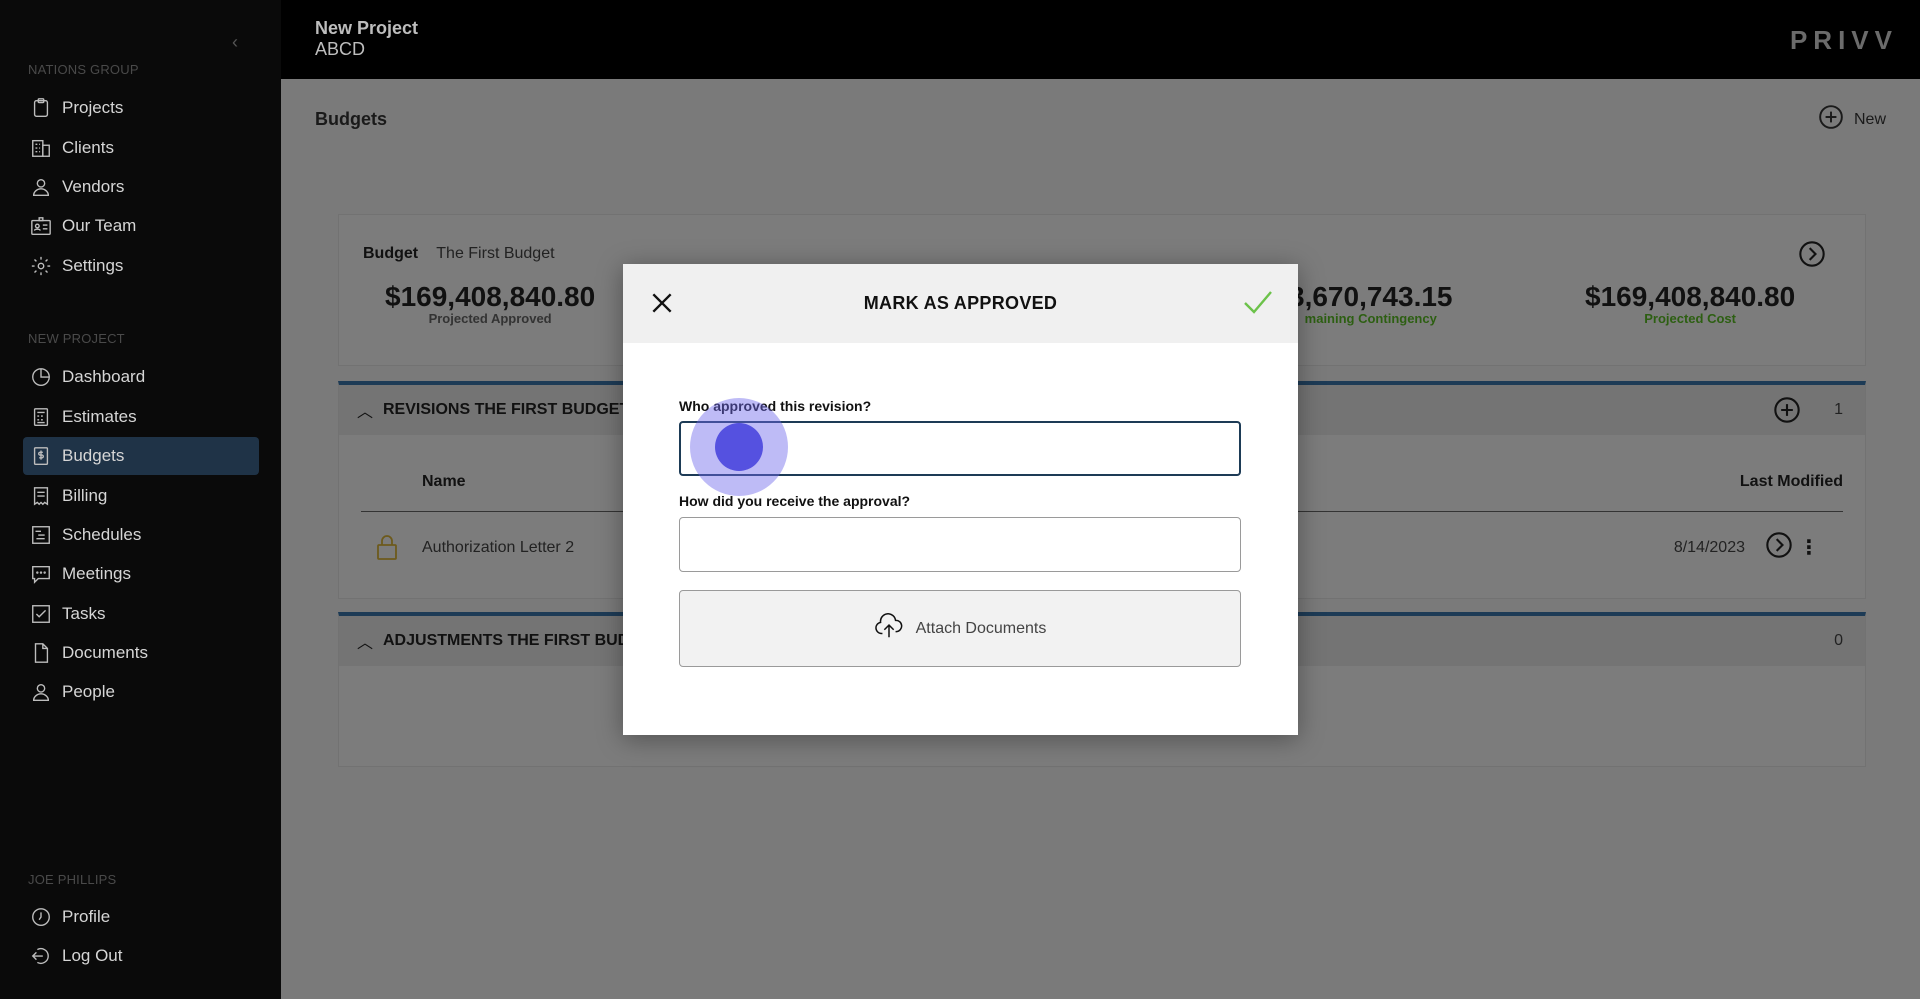 The image size is (1920, 999). What do you see at coordinates (340, 49) in the screenshot?
I see `project-subtitle: ABCD` at bounding box center [340, 49].